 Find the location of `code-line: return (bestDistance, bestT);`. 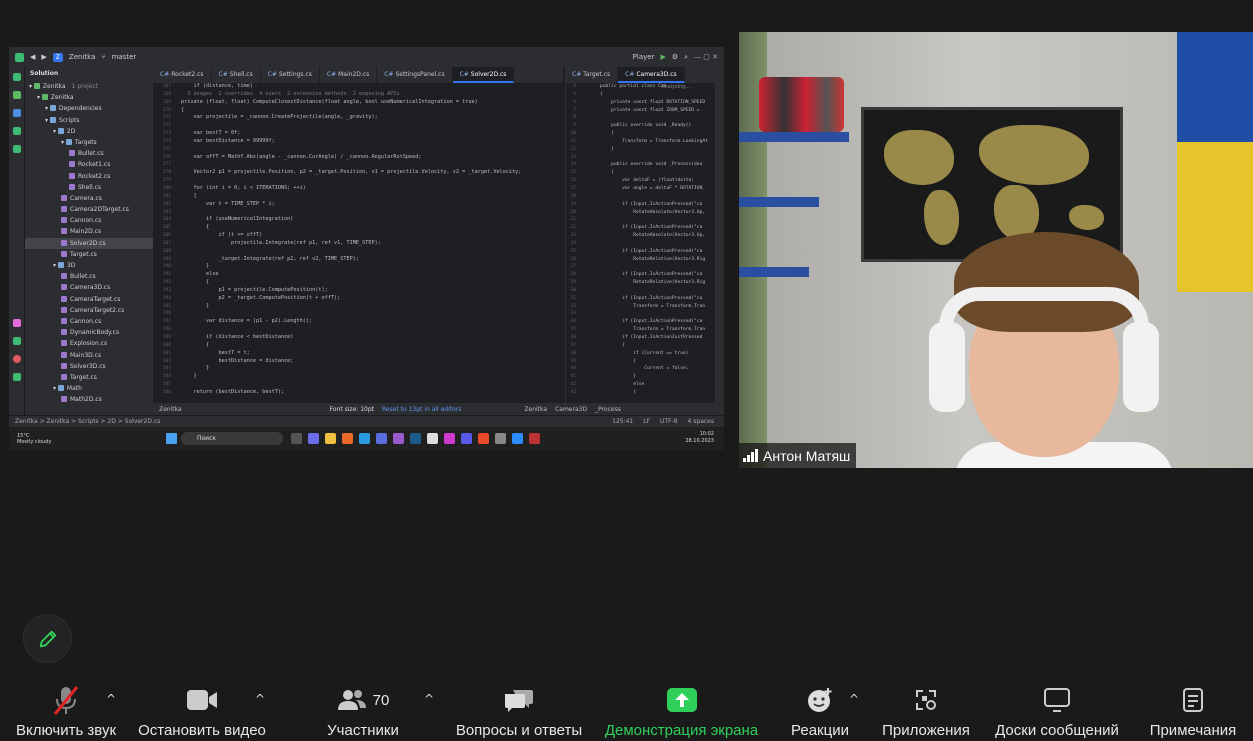

code-line: return (bestDistance, bestT); is located at coordinates (371, 393).